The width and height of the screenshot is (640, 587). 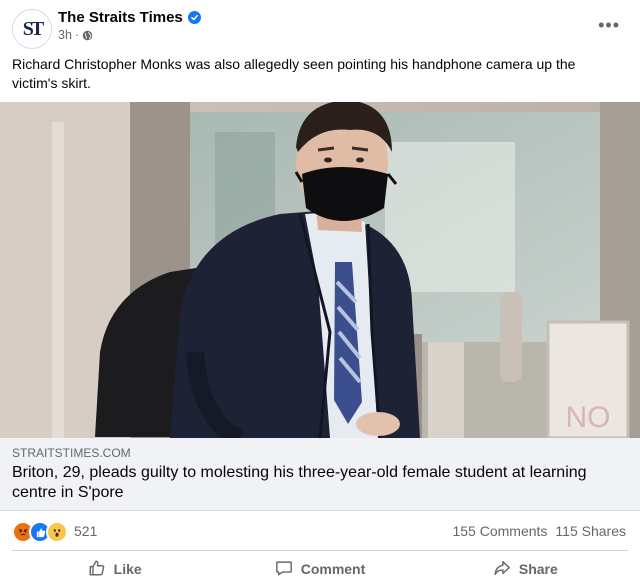 I want to click on reaction-count: 521, so click(x=85, y=531).